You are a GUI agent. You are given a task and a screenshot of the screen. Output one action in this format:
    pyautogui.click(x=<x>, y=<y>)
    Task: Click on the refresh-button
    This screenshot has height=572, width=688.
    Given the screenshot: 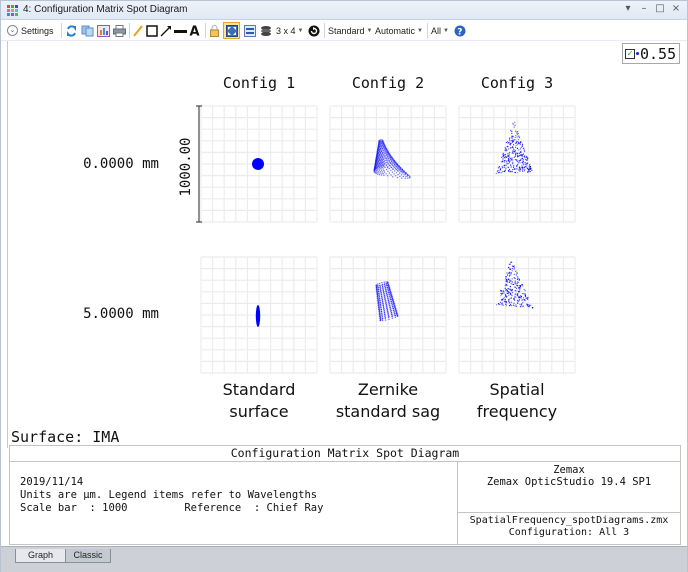 What is the action you would take?
    pyautogui.click(x=71, y=30)
    